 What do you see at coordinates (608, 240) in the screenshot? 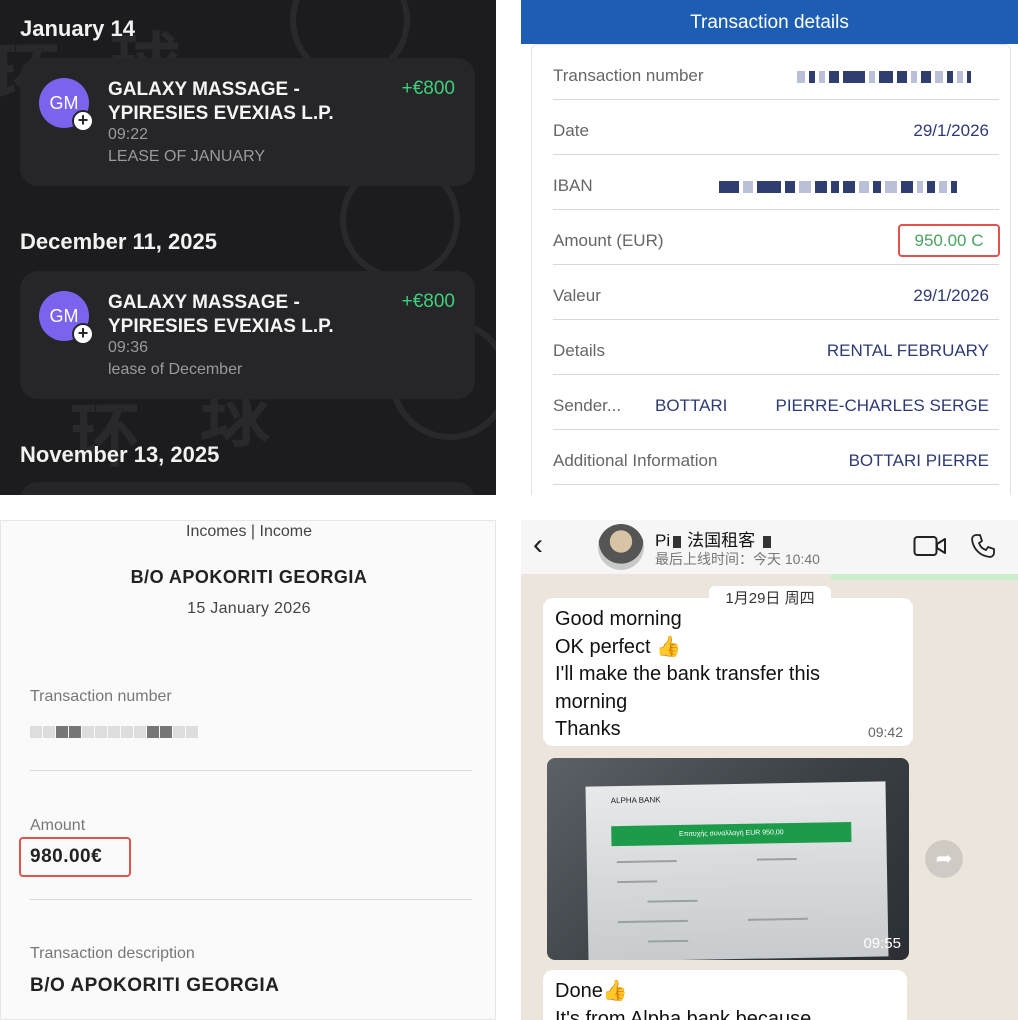
I see `detail-label: Amount (EUR)` at bounding box center [608, 240].